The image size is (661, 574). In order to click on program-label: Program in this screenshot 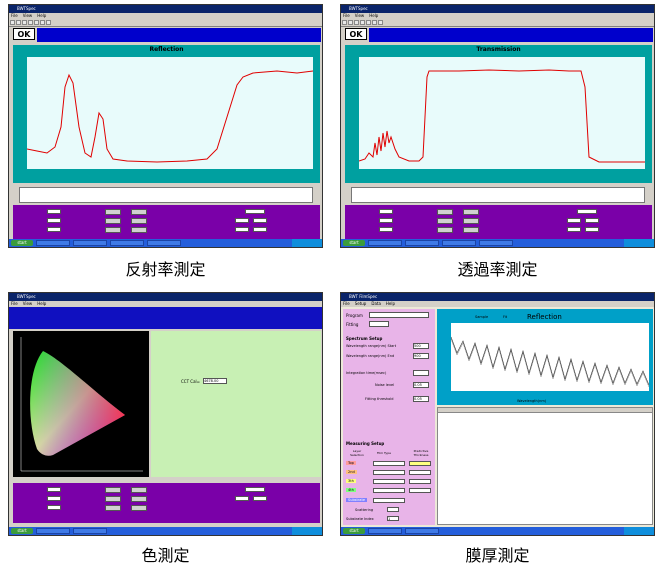, I will do `click(354, 315)`.